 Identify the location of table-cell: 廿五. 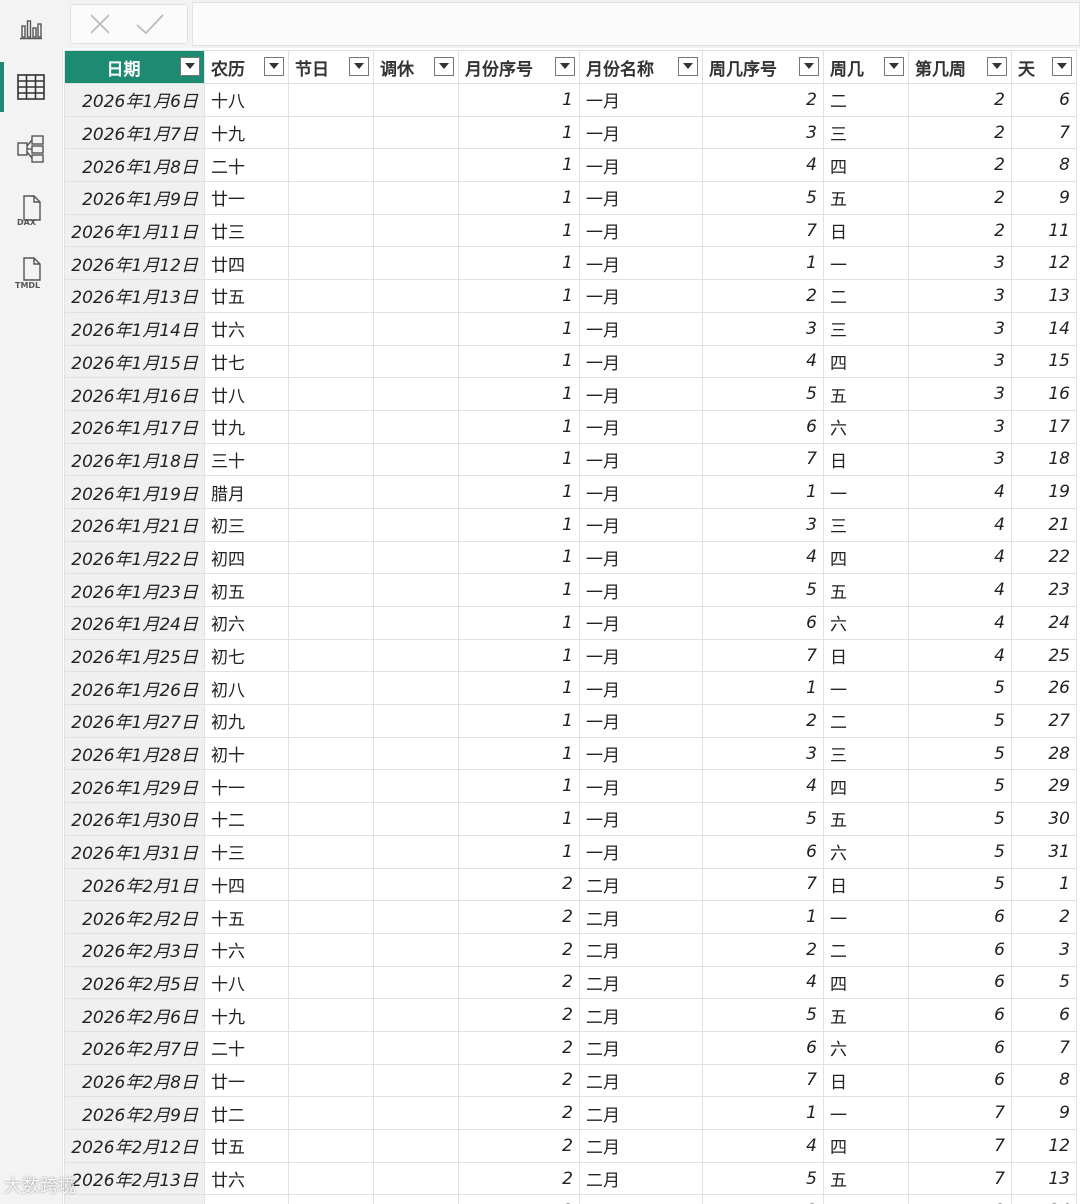
(246, 296).